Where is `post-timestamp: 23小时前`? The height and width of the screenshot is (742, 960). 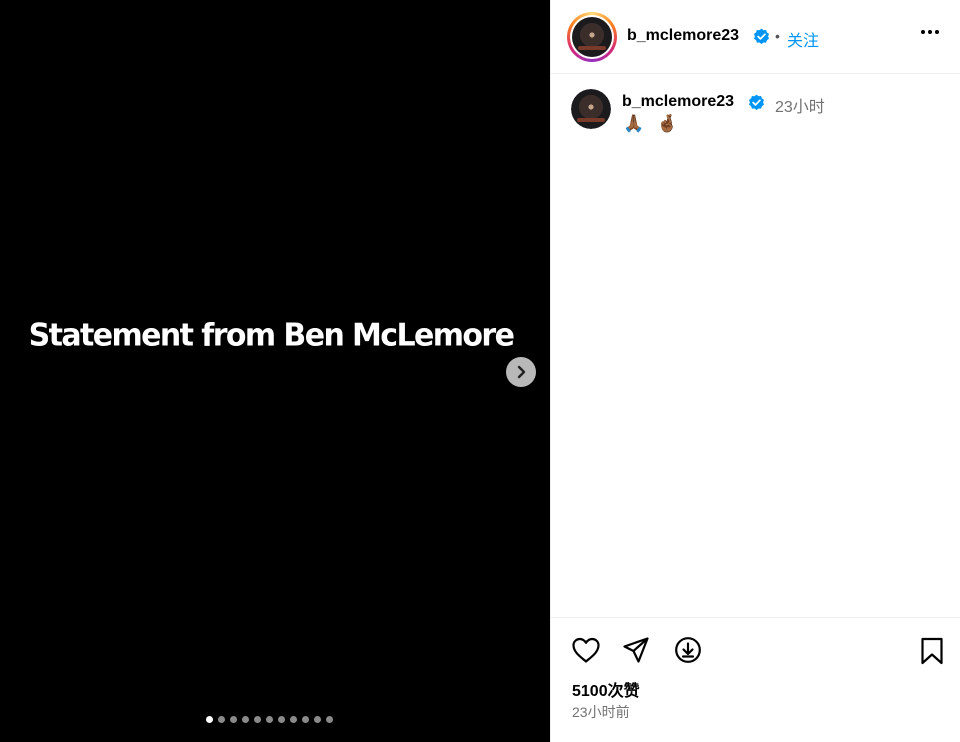 post-timestamp: 23小时前 is located at coordinates (601, 712).